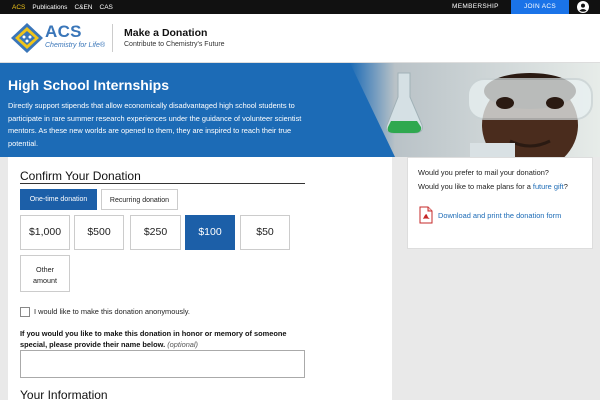  I want to click on page-title: Make a Donation, so click(166, 33).